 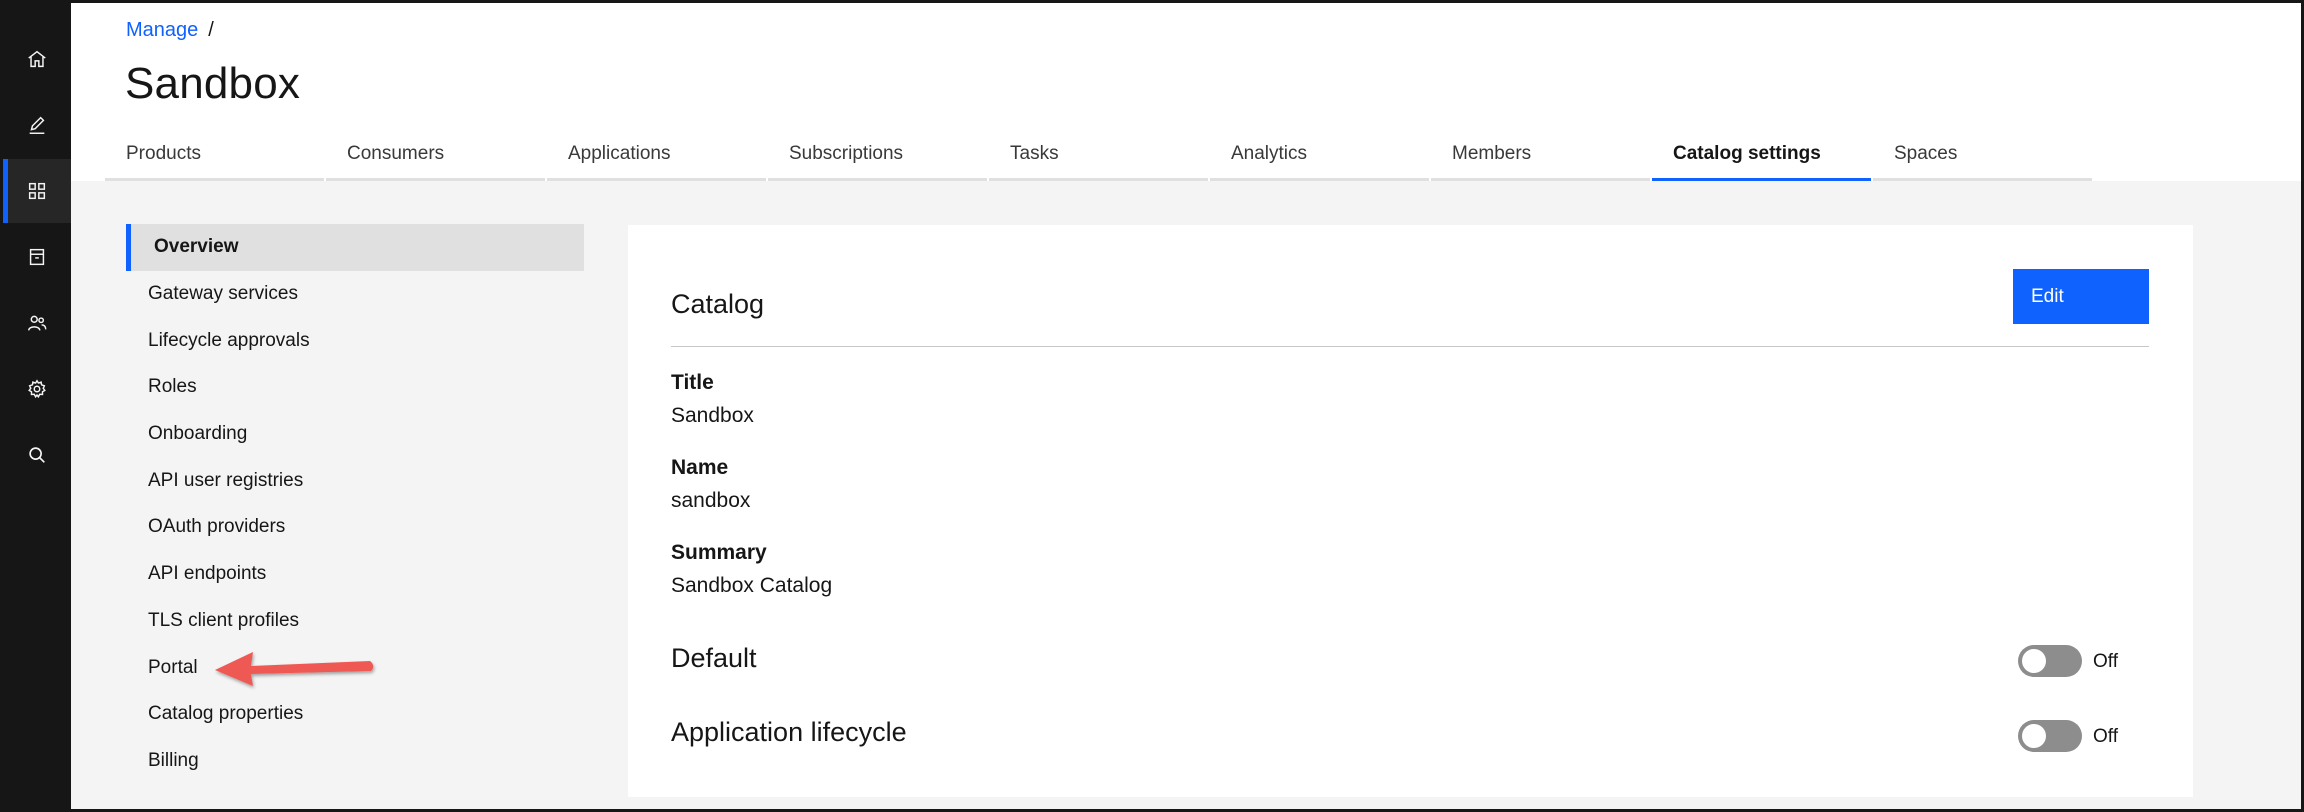 I want to click on subnav-item-billing: Billing, so click(x=355, y=761).